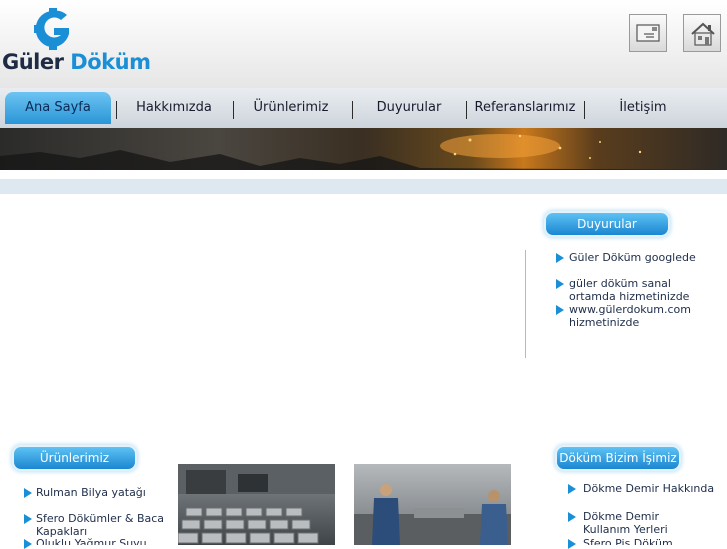  What do you see at coordinates (702, 33) in the screenshot?
I see `home-icon` at bounding box center [702, 33].